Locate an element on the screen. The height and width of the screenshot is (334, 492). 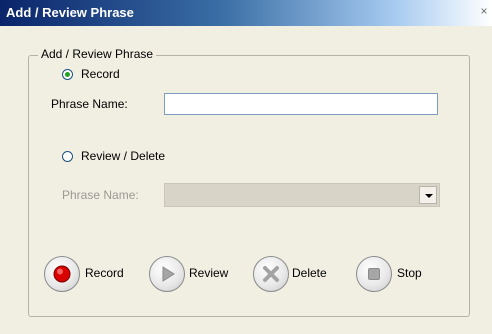
record-radio-label: Record is located at coordinates (100, 74).